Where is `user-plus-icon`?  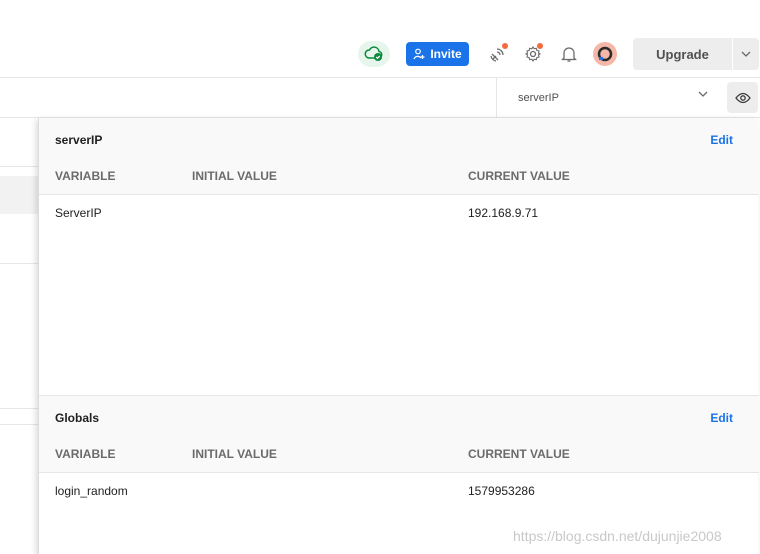 user-plus-icon is located at coordinates (419, 54).